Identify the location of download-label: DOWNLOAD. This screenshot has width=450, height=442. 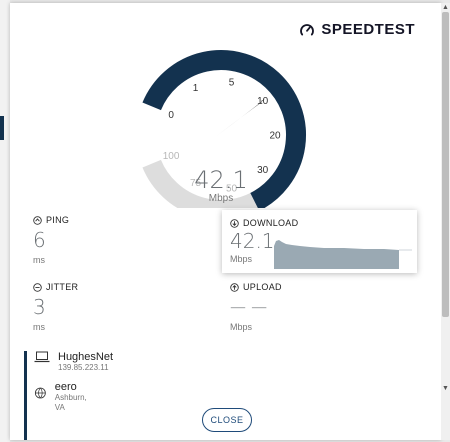
(271, 223).